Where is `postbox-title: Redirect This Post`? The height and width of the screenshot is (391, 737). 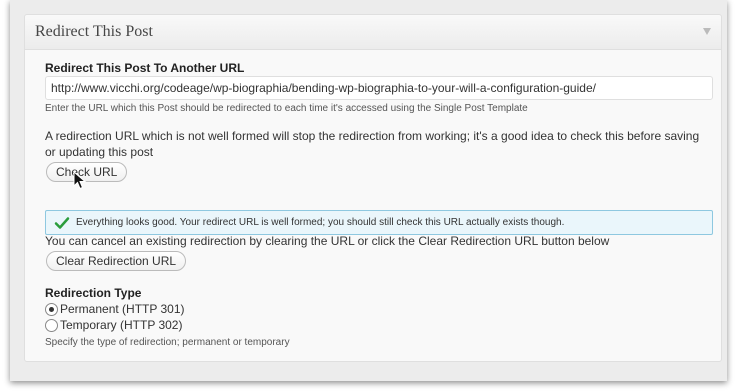 postbox-title: Redirect This Post is located at coordinates (94, 31).